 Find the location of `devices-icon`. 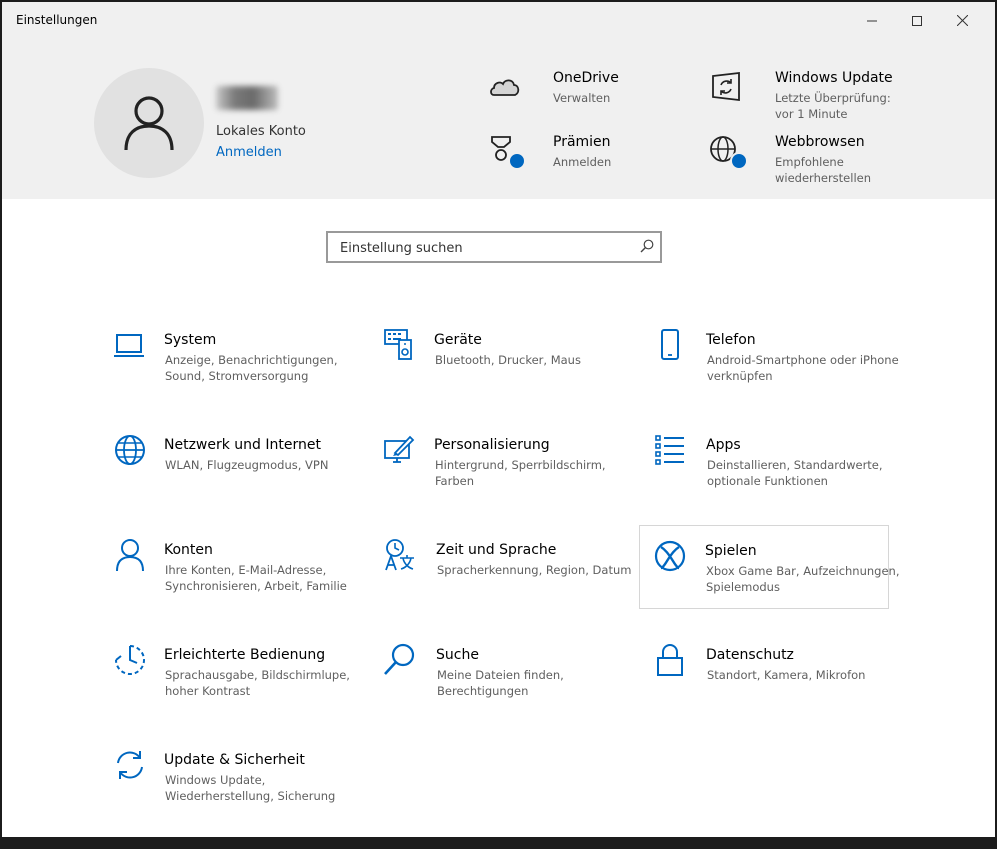

devices-icon is located at coordinates (398, 344).